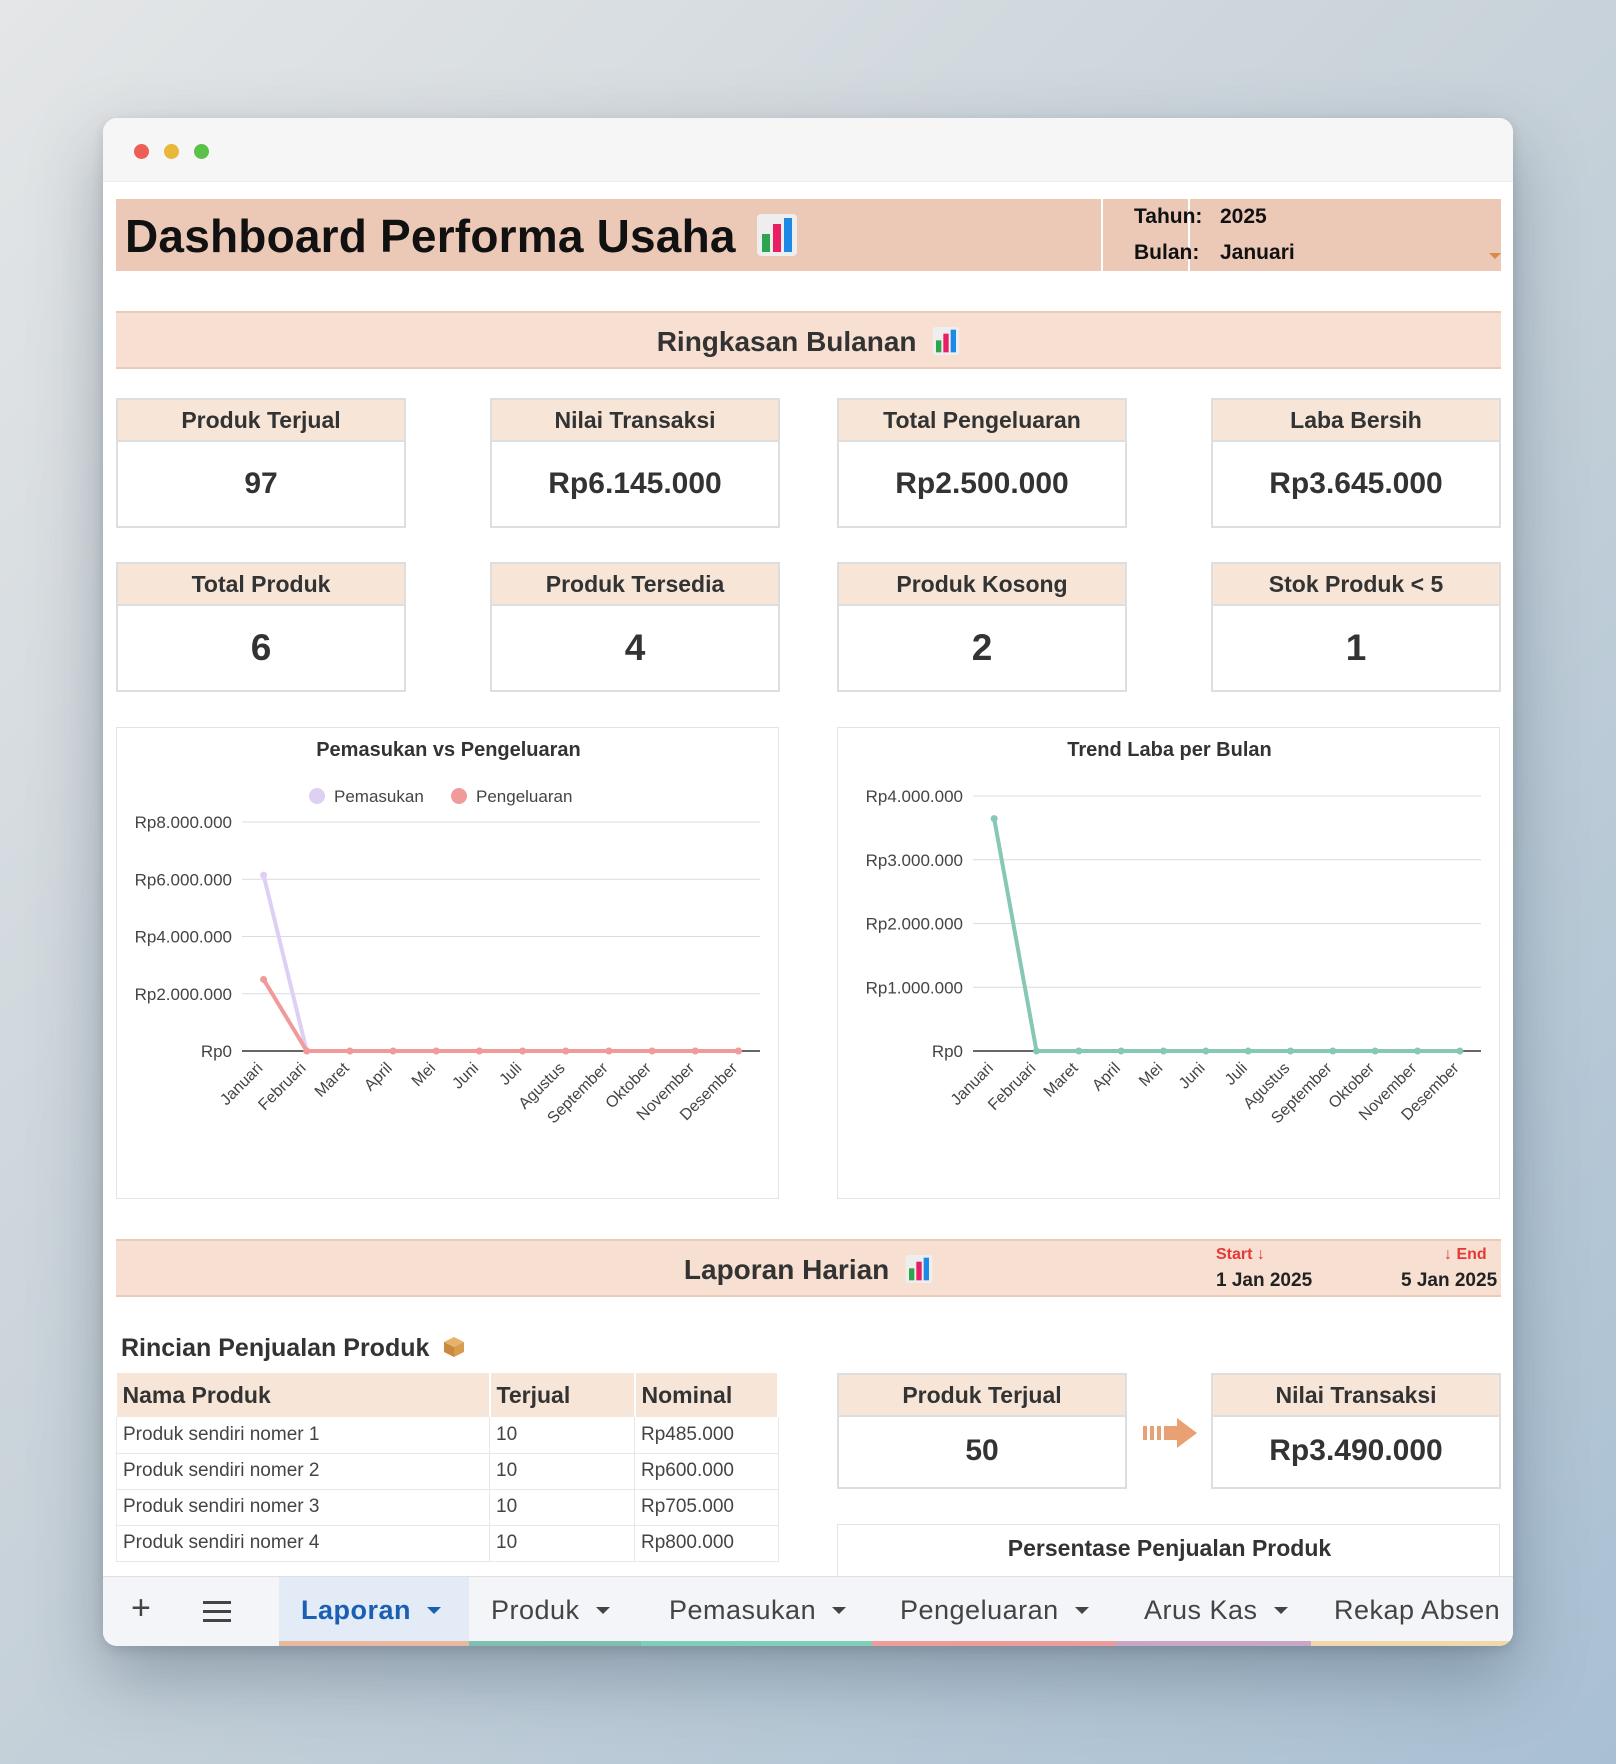 The image size is (1616, 1764). What do you see at coordinates (141, 1608) in the screenshot?
I see `plus-icon: +` at bounding box center [141, 1608].